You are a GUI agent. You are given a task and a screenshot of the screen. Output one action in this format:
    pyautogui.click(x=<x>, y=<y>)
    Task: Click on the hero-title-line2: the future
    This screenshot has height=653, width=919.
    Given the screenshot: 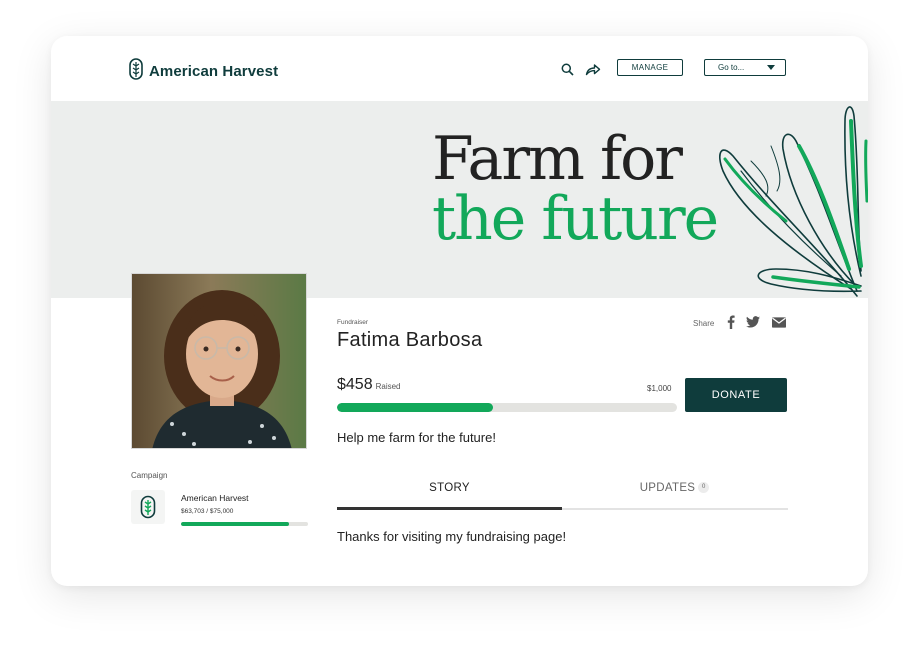 What is the action you would take?
    pyautogui.click(x=575, y=219)
    